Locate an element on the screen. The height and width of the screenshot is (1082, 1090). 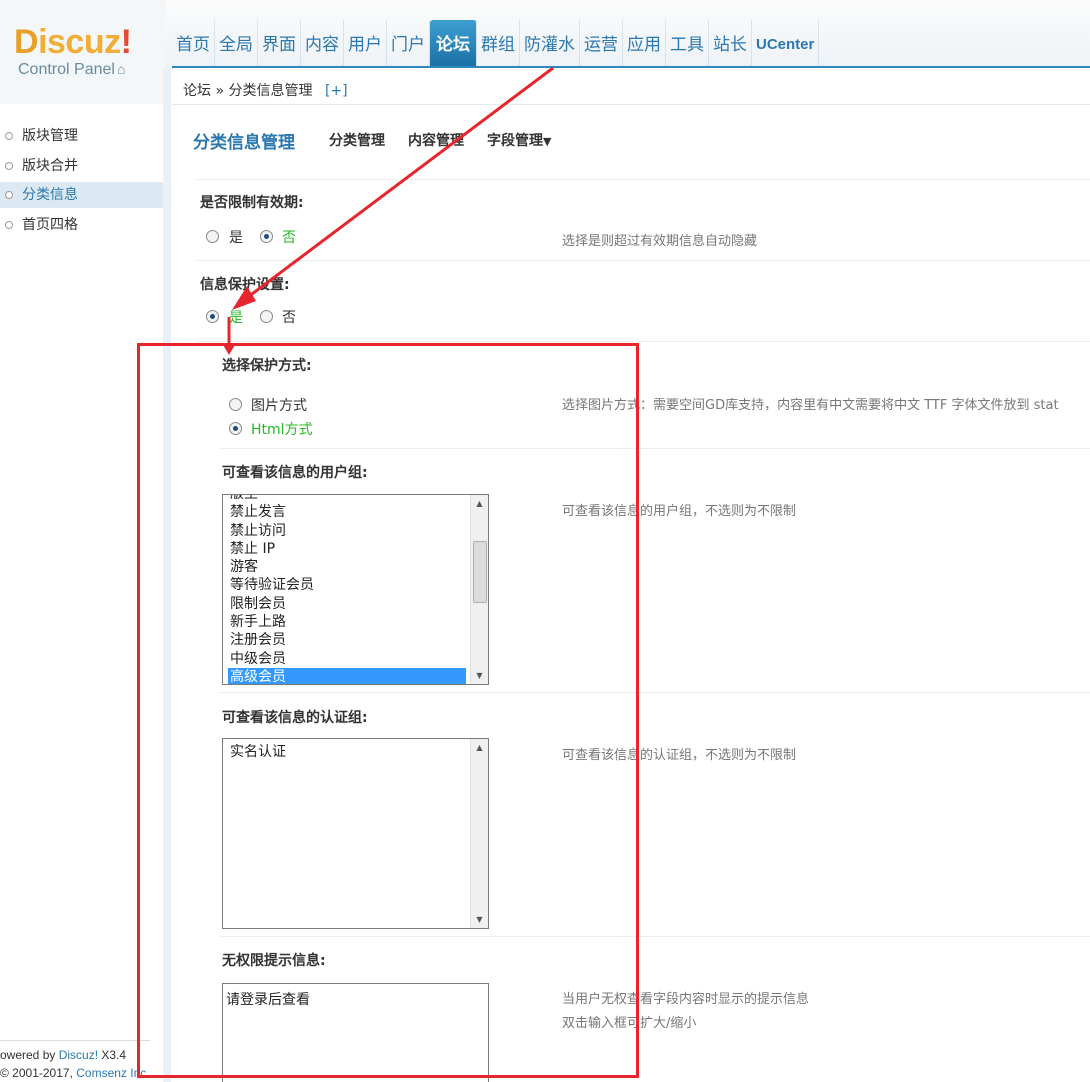
nav-item-3: 内容 is located at coordinates (322, 43).